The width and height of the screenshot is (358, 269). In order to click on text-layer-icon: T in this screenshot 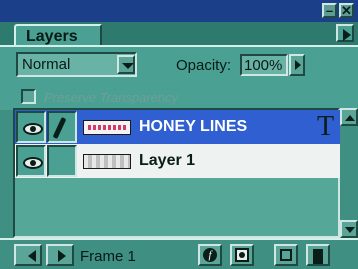, I will do `click(326, 126)`.